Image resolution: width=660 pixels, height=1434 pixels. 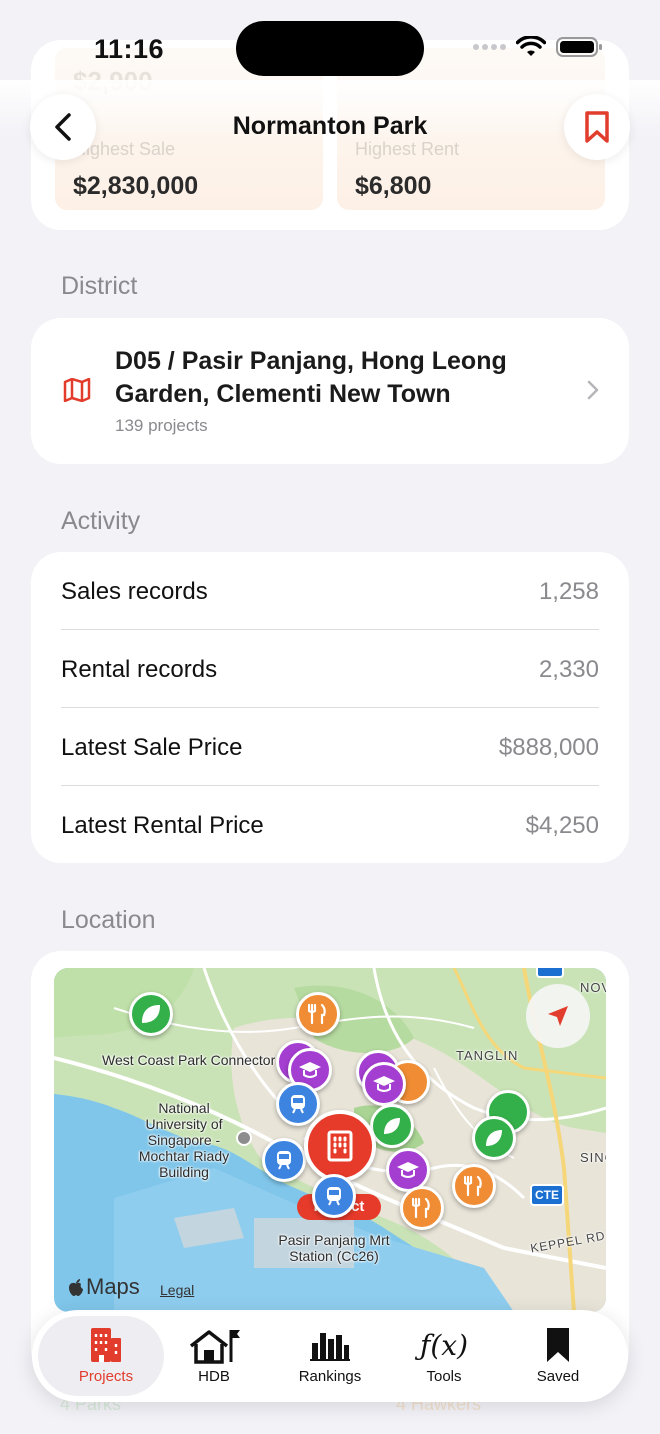 I want to click on tab-hdb: HDB, so click(x=214, y=1356).